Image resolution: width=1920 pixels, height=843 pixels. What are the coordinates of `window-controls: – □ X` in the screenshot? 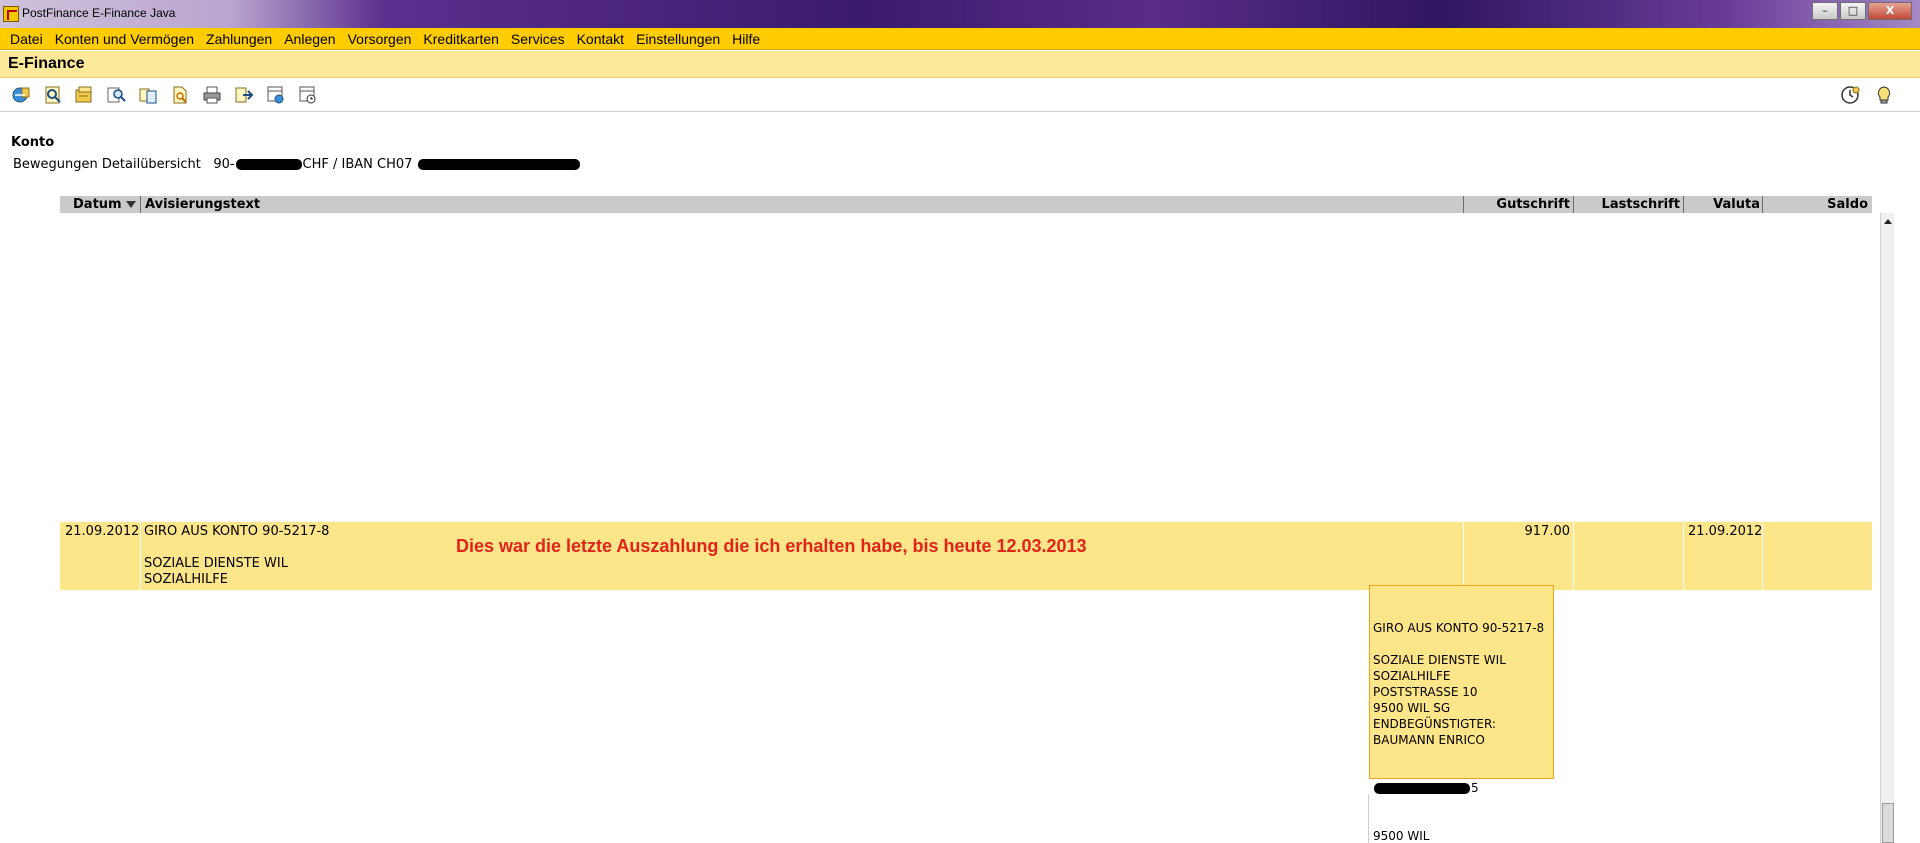 It's located at (1862, 11).